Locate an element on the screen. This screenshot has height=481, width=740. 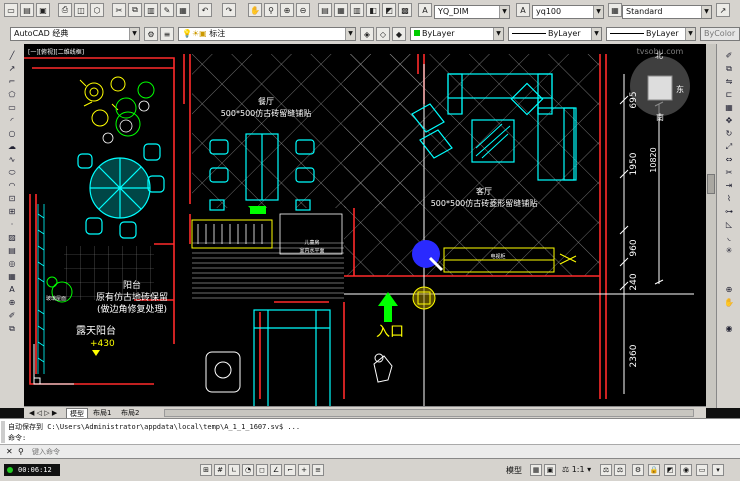
hardware-acceleration-icon: ◩ is located at coordinates (670, 470).